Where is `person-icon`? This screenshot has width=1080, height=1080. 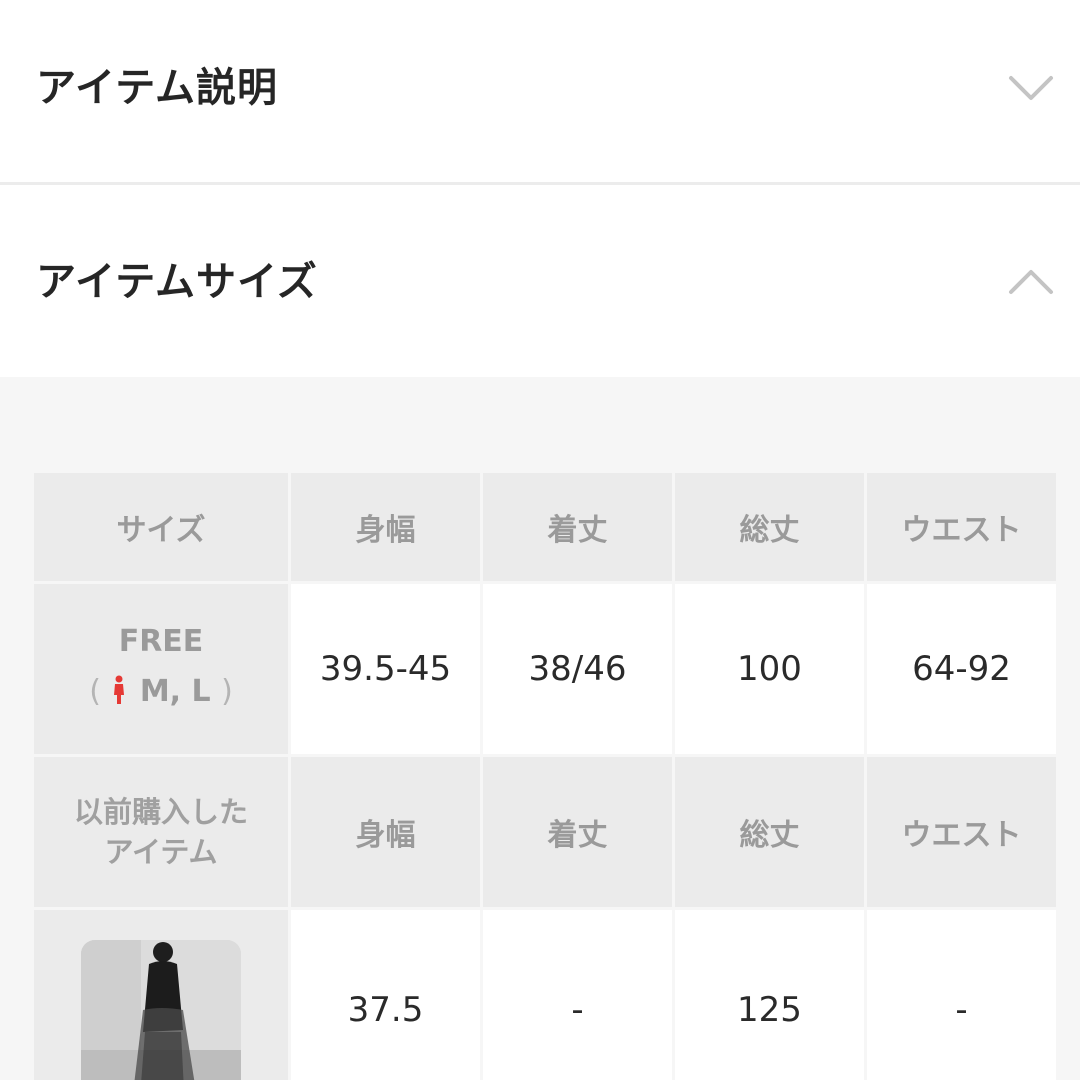
person-icon is located at coordinates (119, 689).